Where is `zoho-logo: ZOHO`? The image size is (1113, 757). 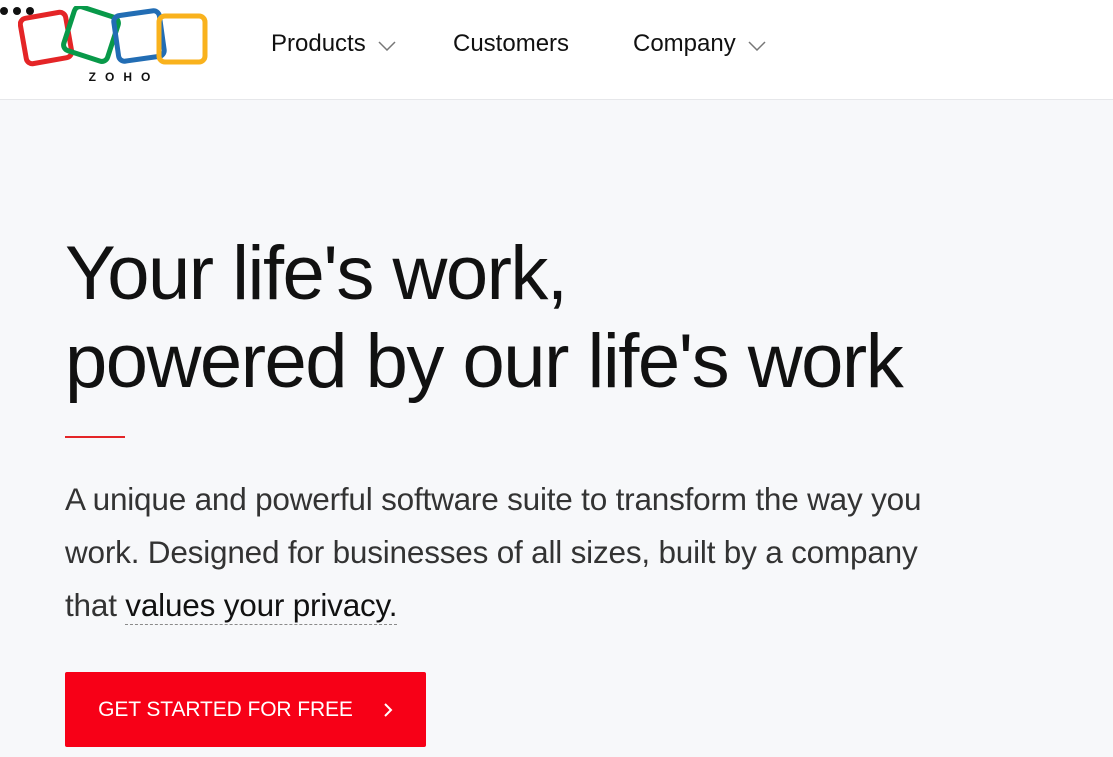
zoho-logo: ZOHO is located at coordinates (116, 47).